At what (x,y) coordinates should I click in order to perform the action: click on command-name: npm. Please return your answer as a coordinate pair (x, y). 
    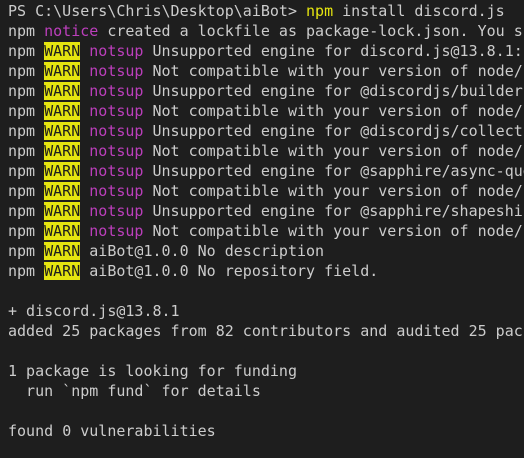
    Looking at the image, I should click on (320, 11).